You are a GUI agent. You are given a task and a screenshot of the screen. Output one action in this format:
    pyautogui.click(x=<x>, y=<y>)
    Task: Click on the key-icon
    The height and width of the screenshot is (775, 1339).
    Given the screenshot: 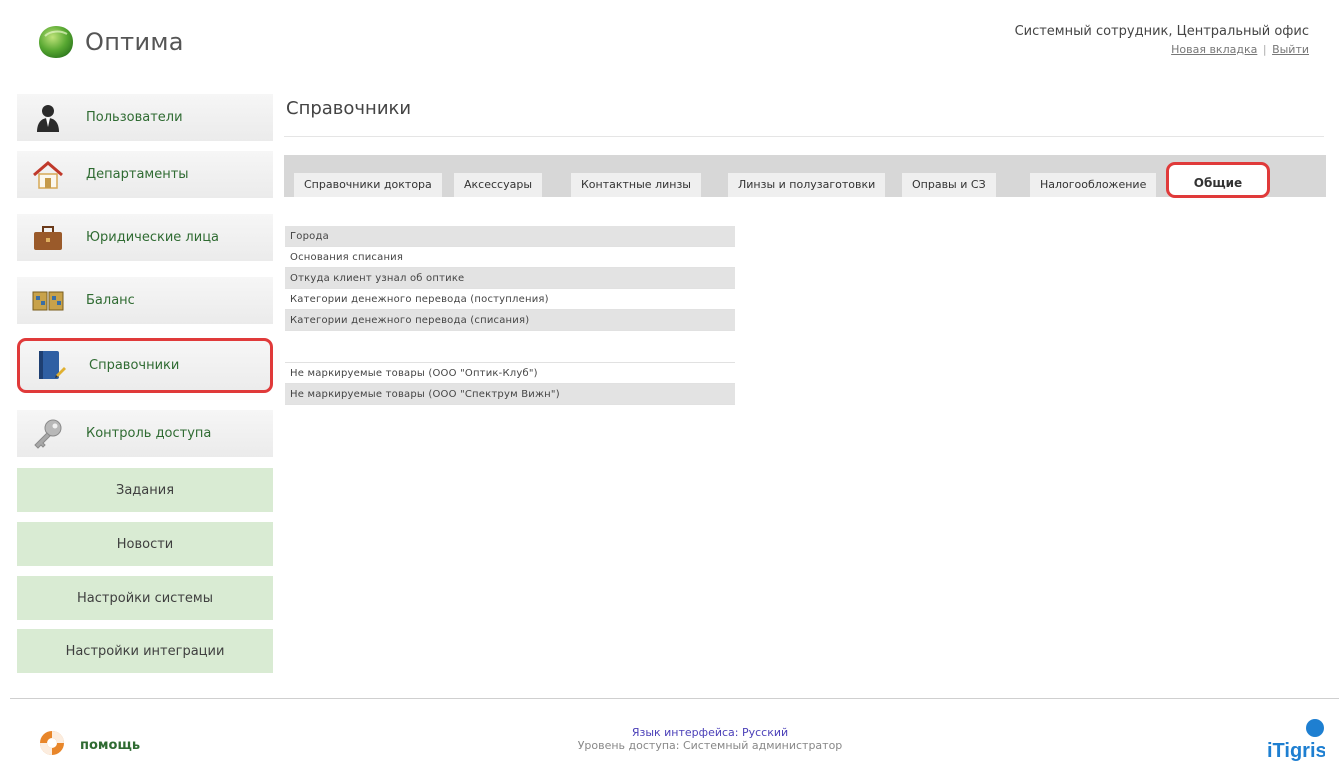 What is the action you would take?
    pyautogui.click(x=48, y=434)
    